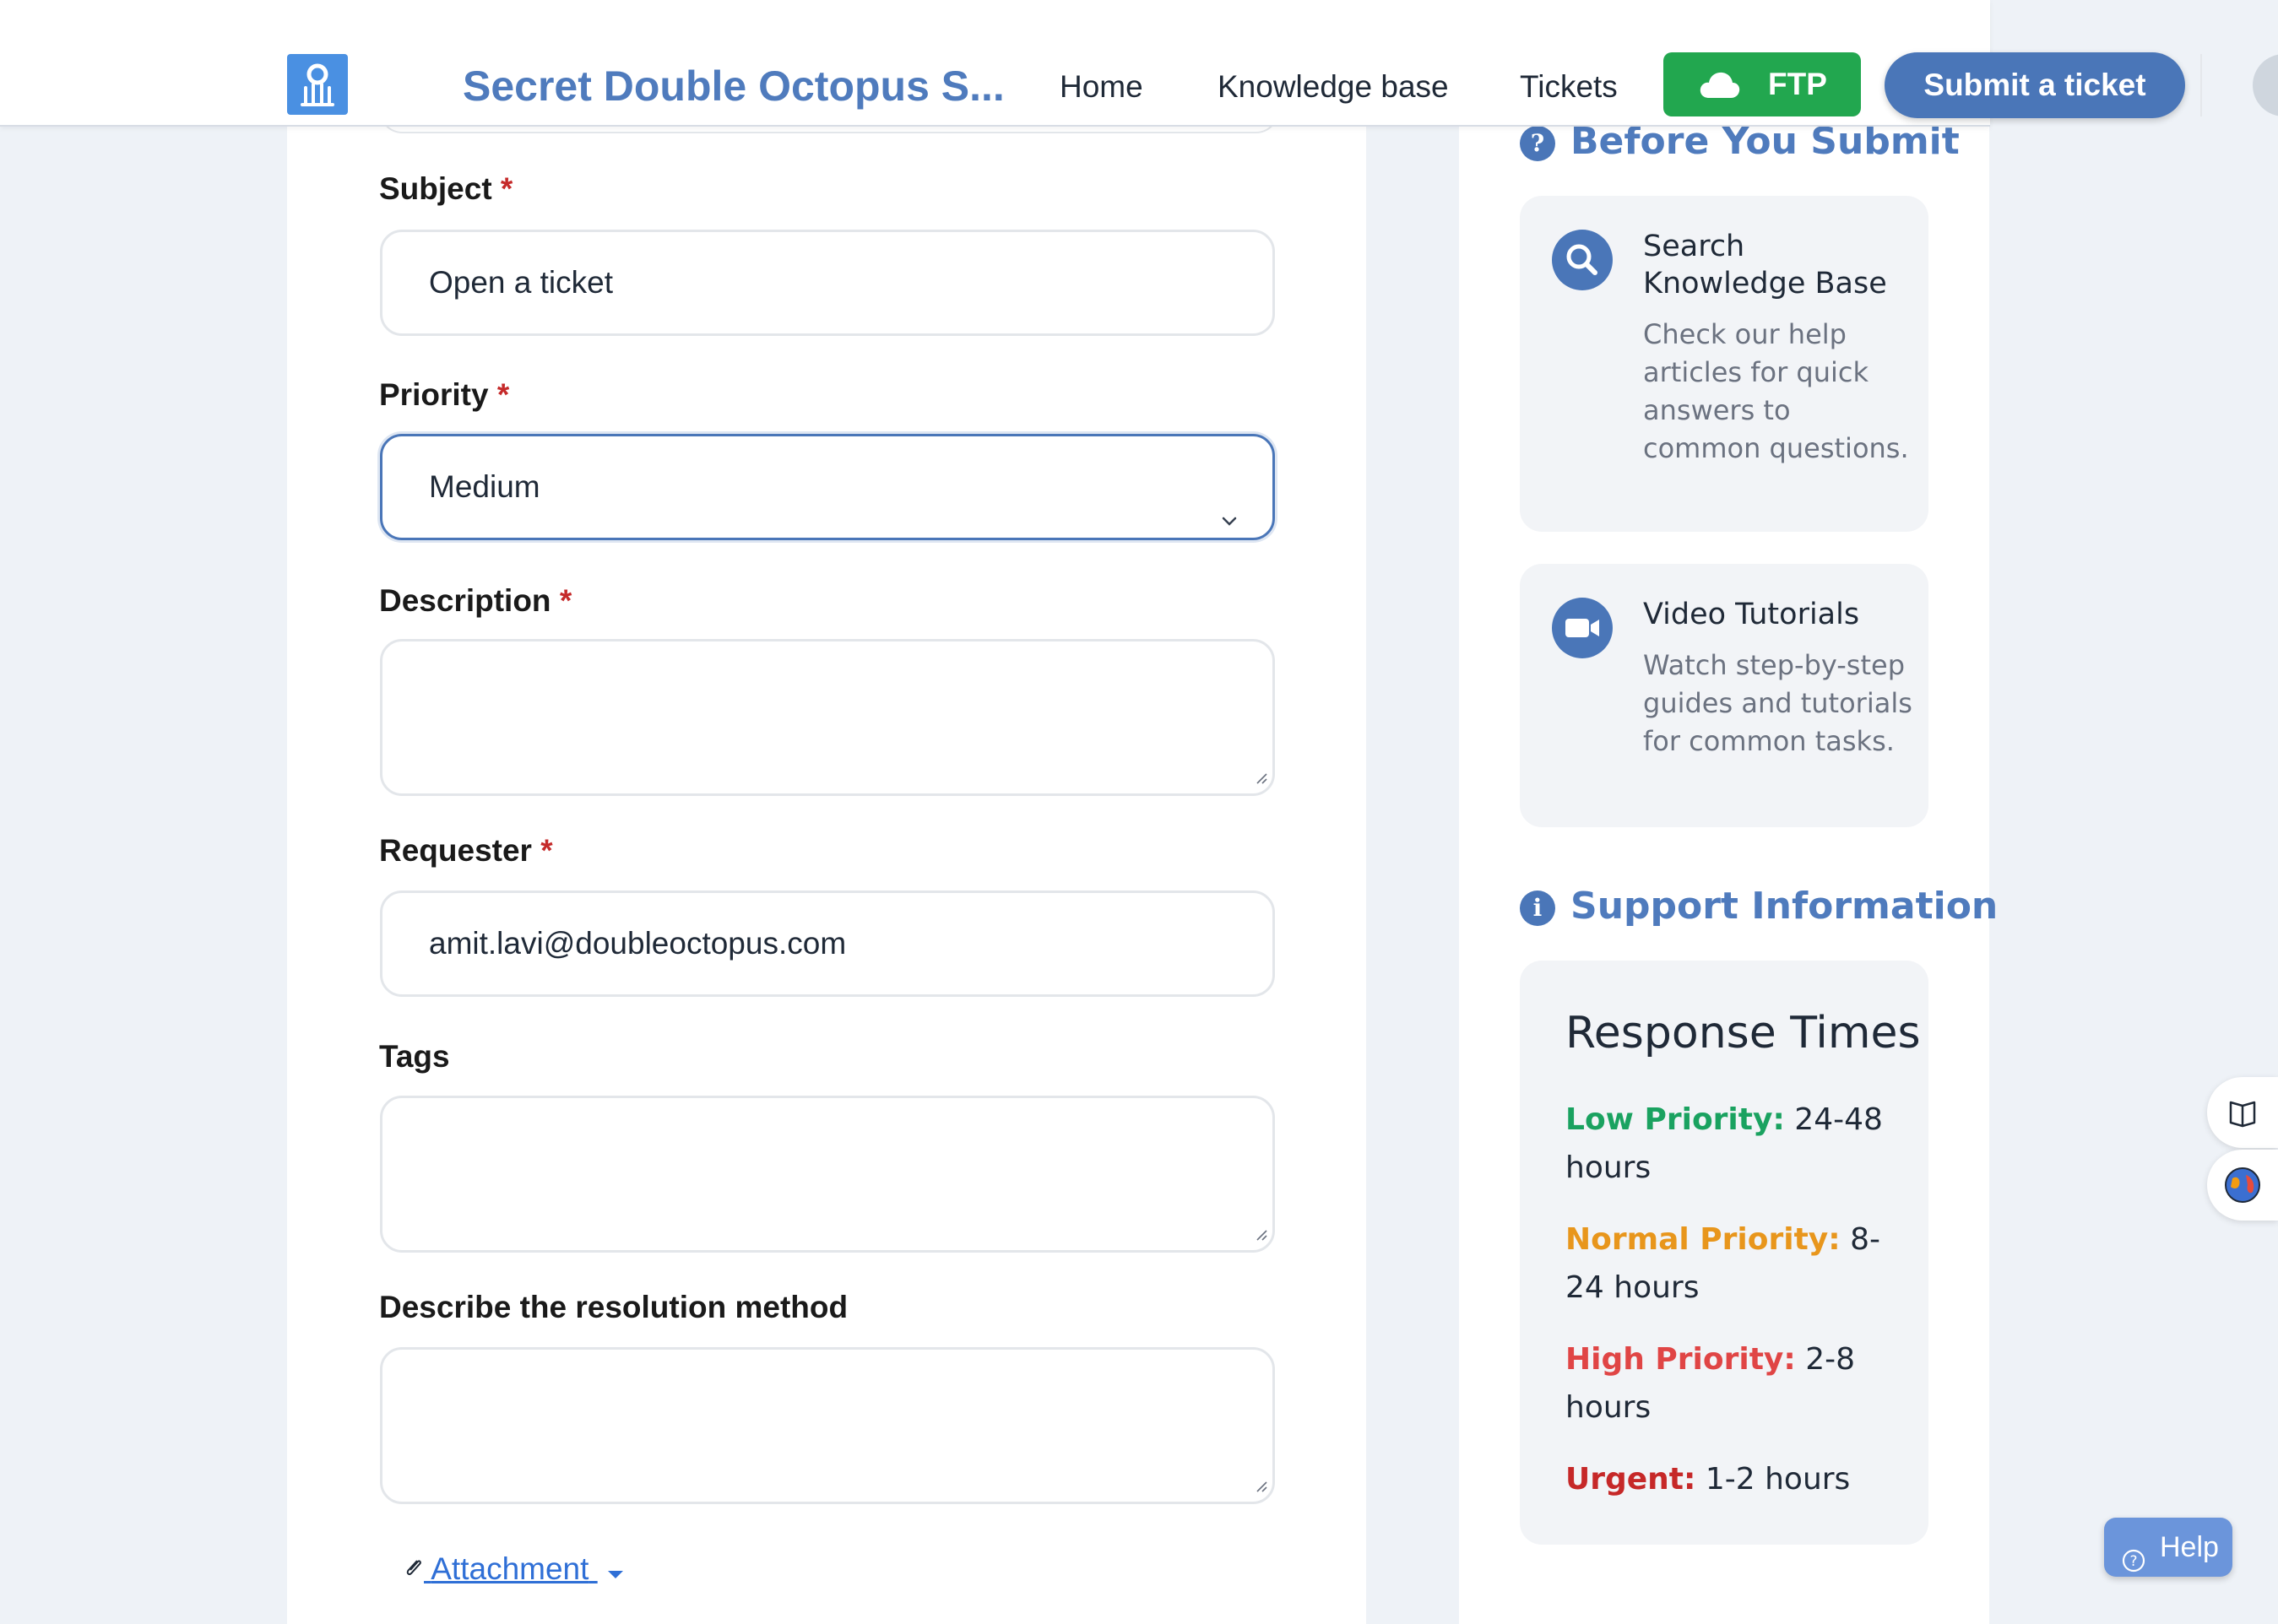 The width and height of the screenshot is (2278, 1624). What do you see at coordinates (446, 188) in the screenshot?
I see `subject-label: Subject *` at bounding box center [446, 188].